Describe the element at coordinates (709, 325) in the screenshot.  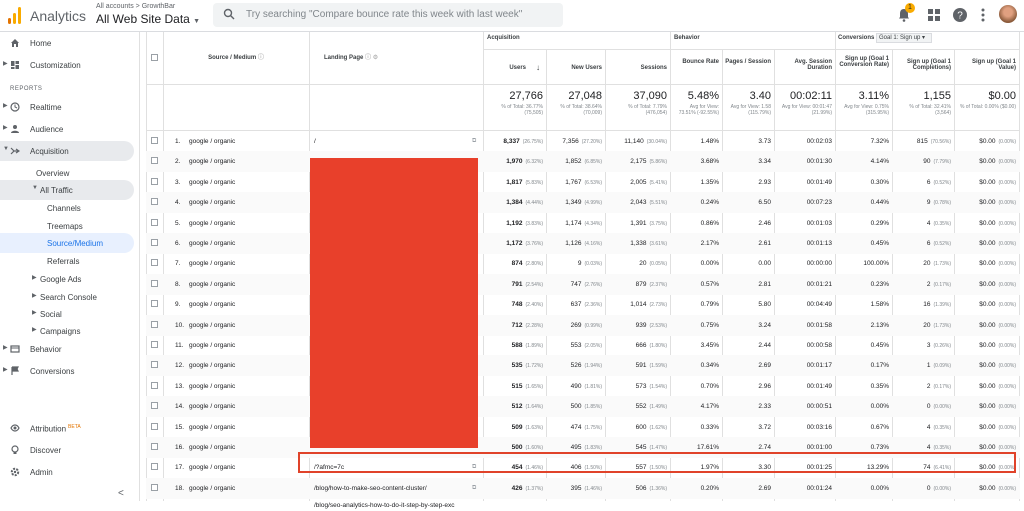
I see `bounce-rate-cell-value: 0.75%` at that location.